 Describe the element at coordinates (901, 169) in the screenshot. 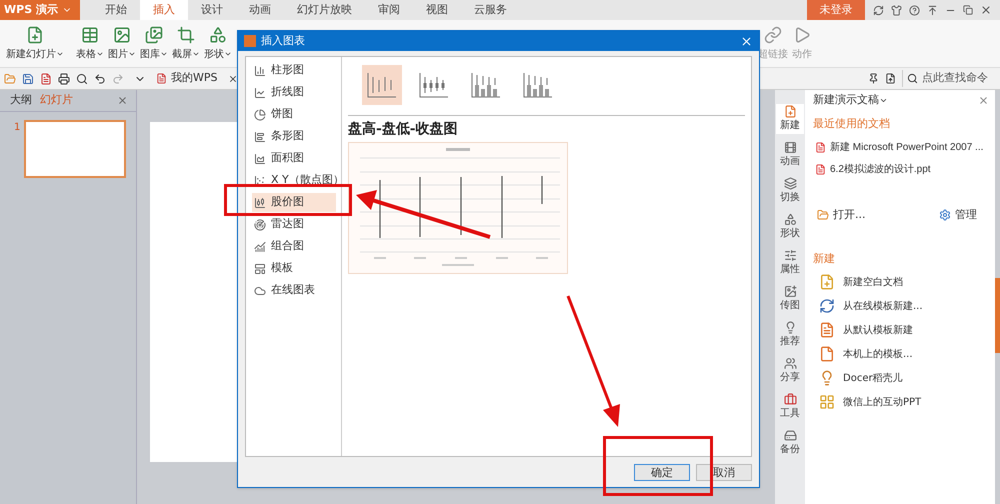

I see `recent-document-link: 6.2模拟滤波的设计.ppt` at that location.